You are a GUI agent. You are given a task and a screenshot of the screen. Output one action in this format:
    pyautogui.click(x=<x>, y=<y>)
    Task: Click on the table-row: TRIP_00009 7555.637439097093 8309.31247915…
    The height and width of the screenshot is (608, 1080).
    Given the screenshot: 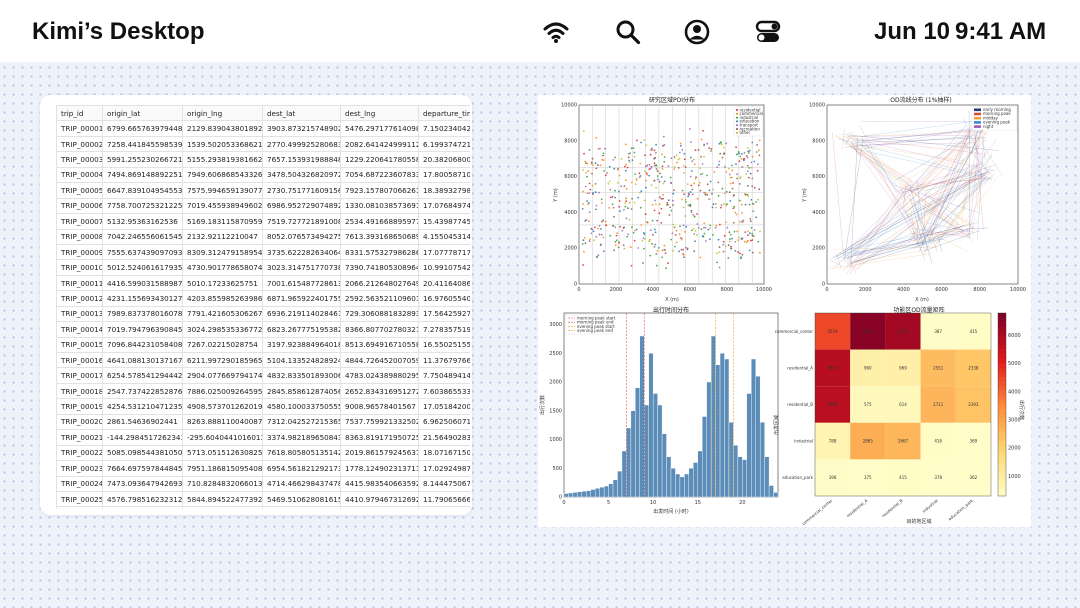 What is the action you would take?
    pyautogui.click(x=263, y=252)
    